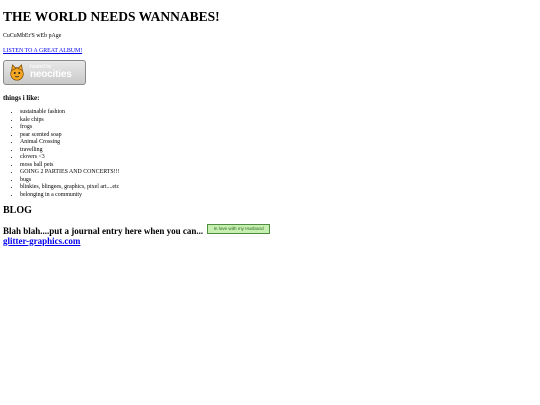 Image resolution: width=540 pixels, height=405 pixels. I want to click on badge-brand-text: neocities, so click(51, 74).